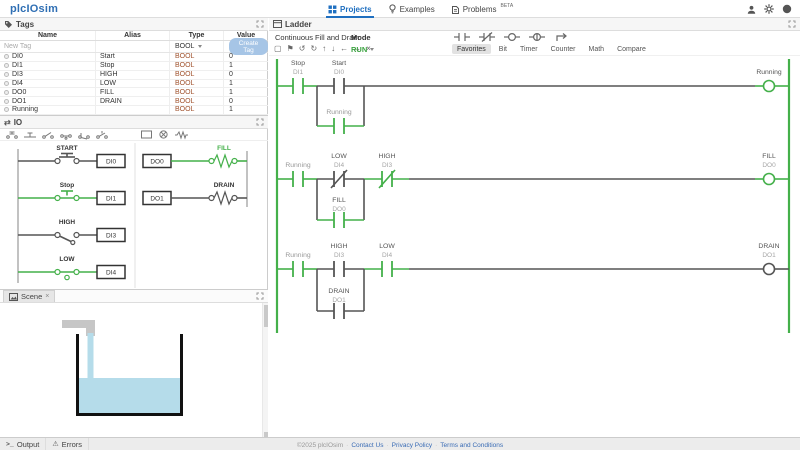 This screenshot has height=450, width=800. What do you see at coordinates (6, 101) in the screenshot?
I see `tag-dot-icon` at bounding box center [6, 101].